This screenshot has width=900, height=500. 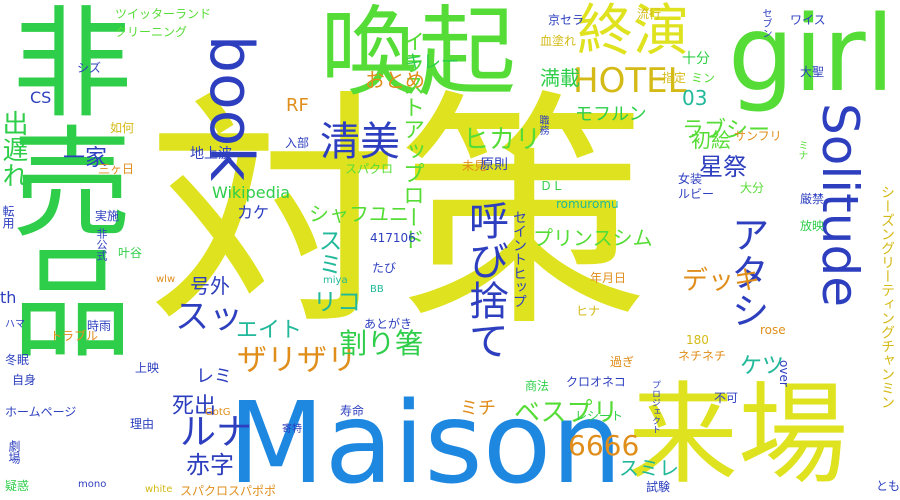 I want to click on word-mono: mono, so click(x=92, y=484).